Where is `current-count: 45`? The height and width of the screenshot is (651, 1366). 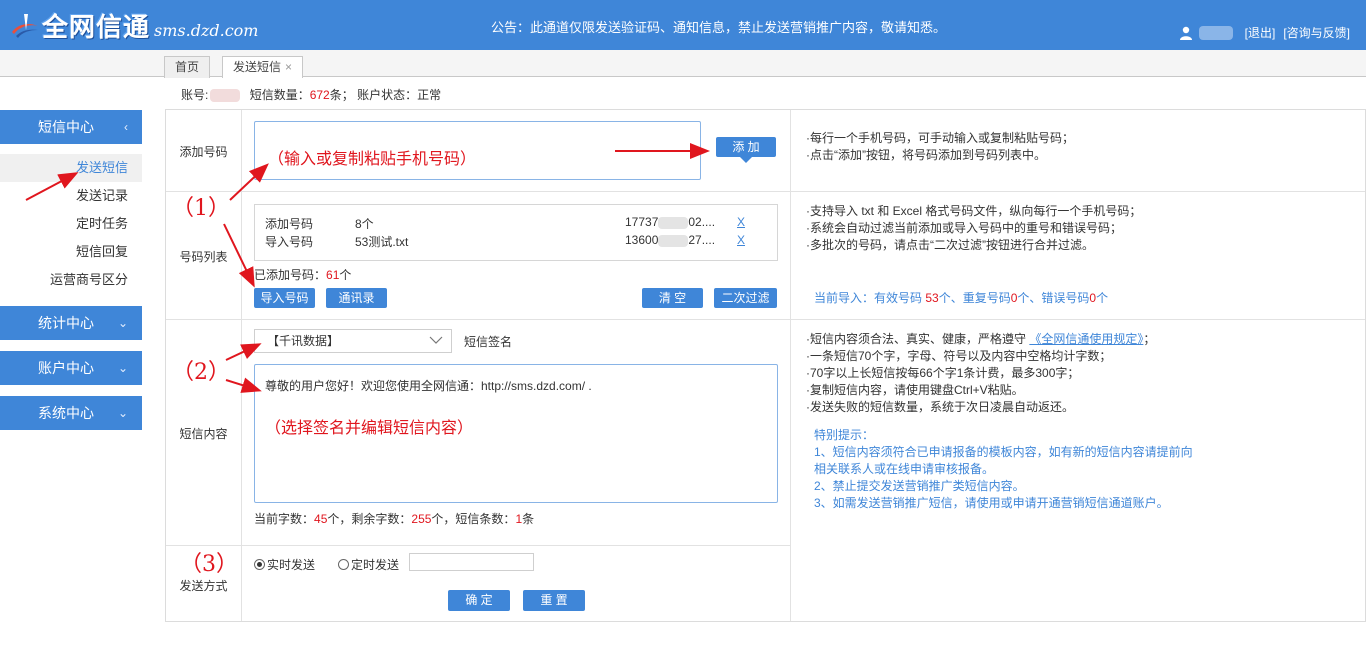 current-count: 45 is located at coordinates (321, 519).